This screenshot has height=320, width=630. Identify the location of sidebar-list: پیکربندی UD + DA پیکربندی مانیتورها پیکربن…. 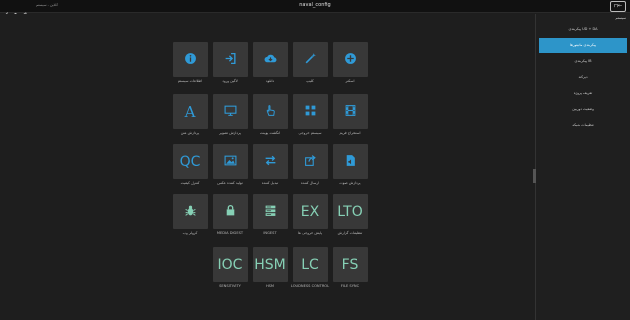
(583, 78).